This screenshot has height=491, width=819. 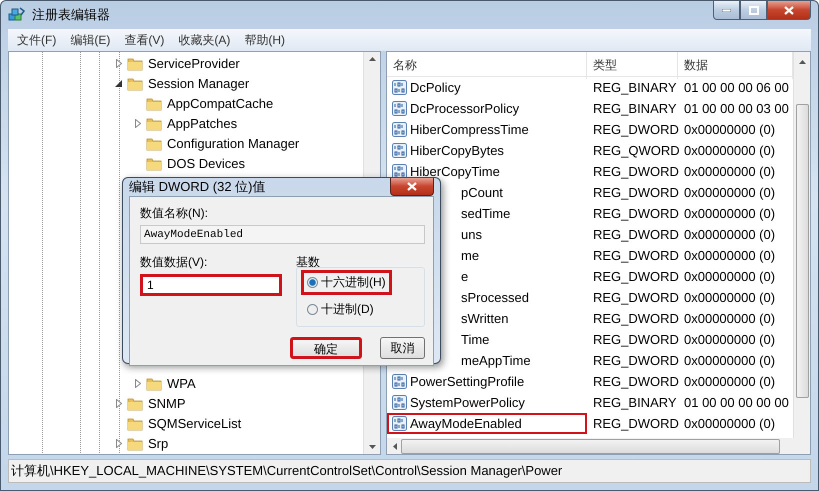 What do you see at coordinates (347, 309) in the screenshot?
I see `radio-label: 十进制(D)` at bounding box center [347, 309].